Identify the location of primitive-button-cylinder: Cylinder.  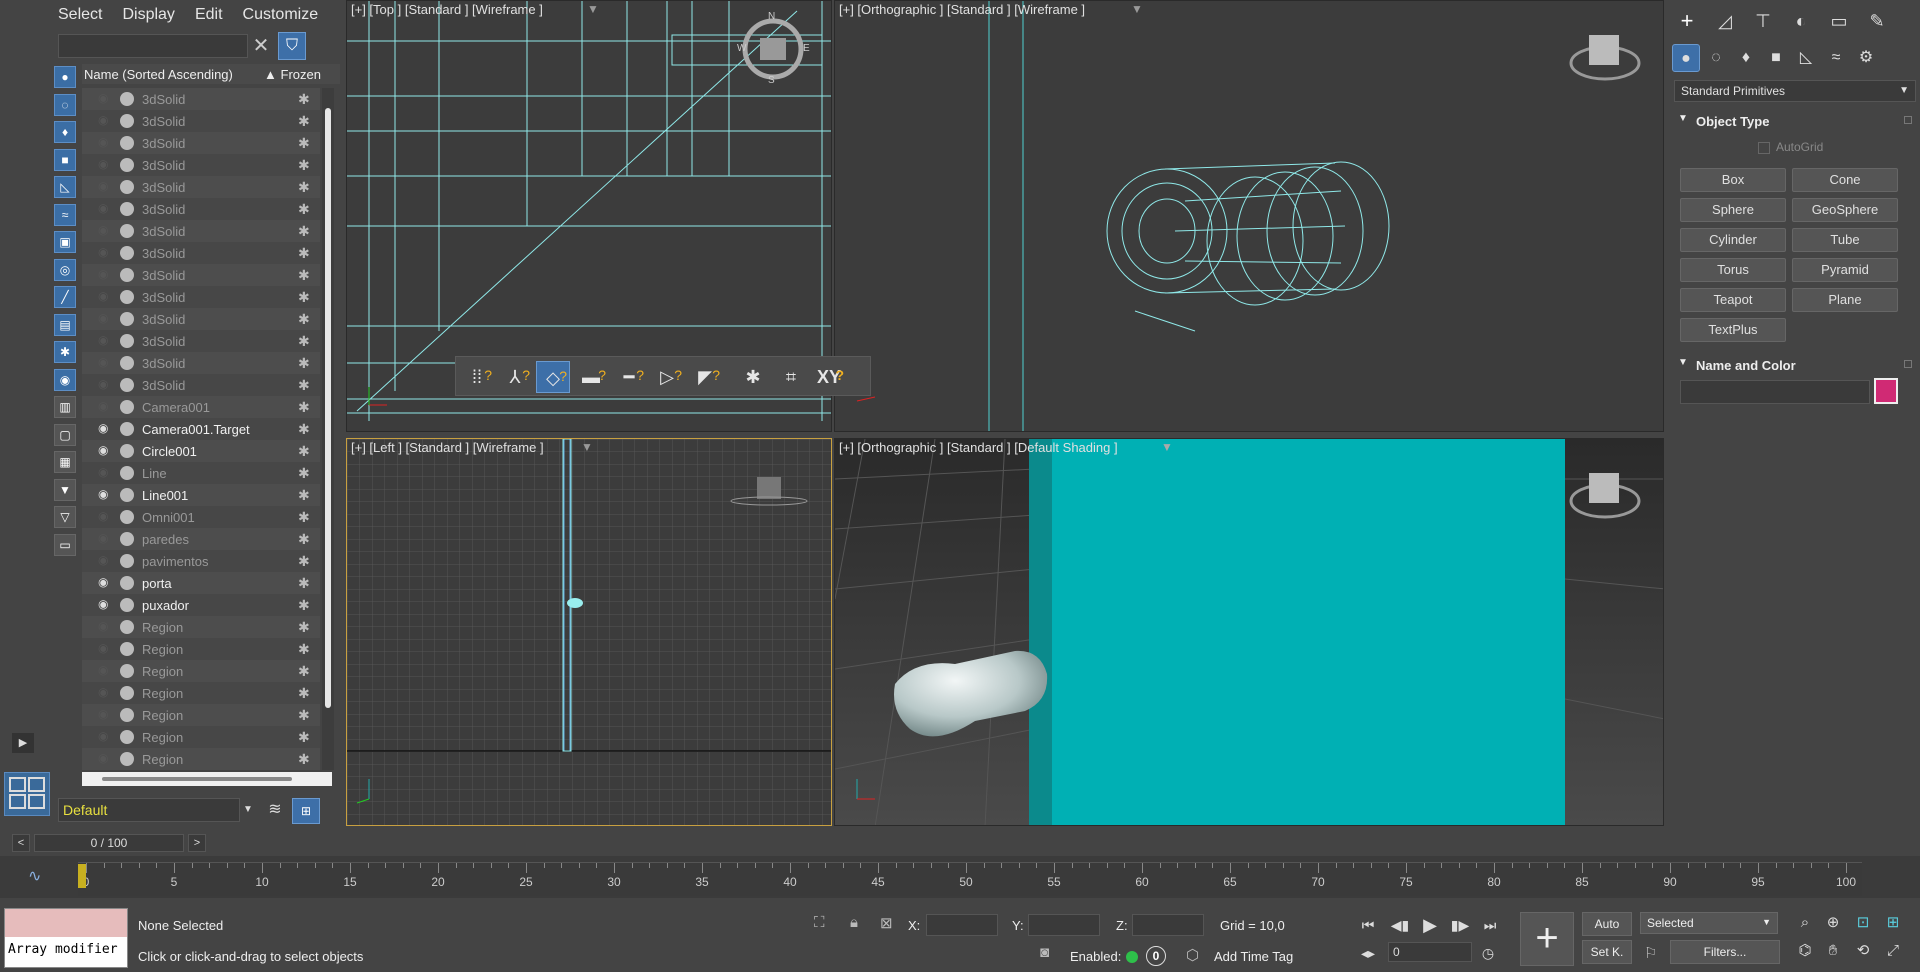
(1733, 240).